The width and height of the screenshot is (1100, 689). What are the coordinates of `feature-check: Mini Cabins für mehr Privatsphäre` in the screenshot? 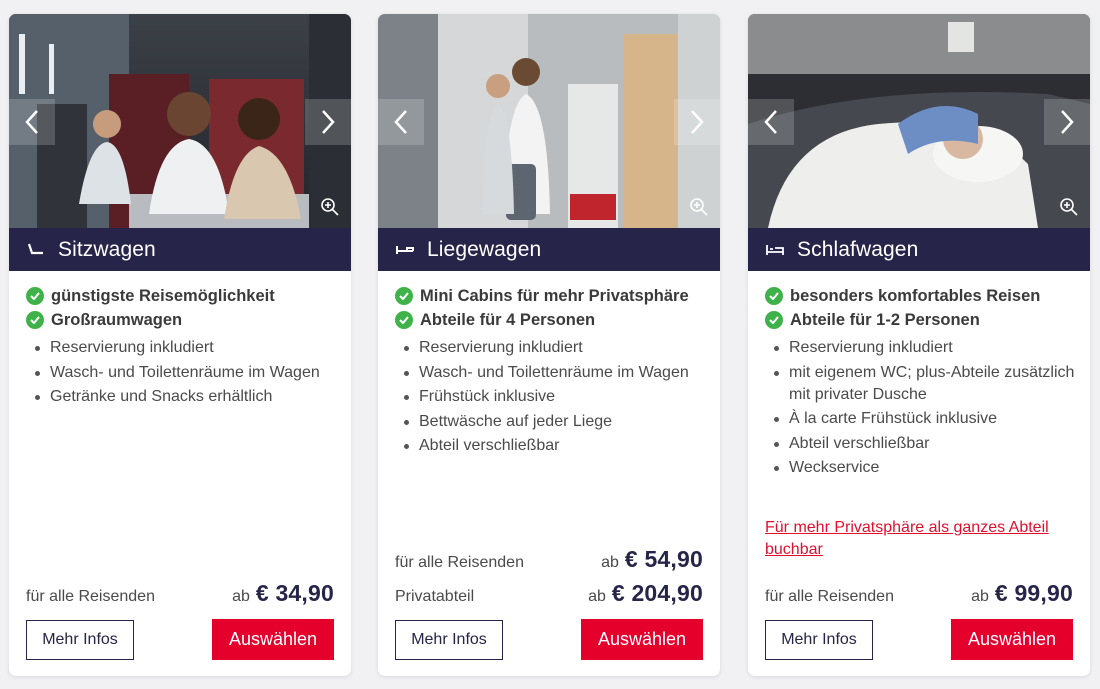 It's located at (542, 296).